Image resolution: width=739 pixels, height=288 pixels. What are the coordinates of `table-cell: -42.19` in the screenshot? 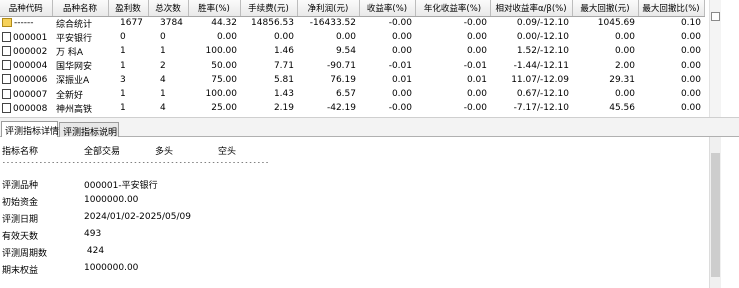 It's located at (341, 108).